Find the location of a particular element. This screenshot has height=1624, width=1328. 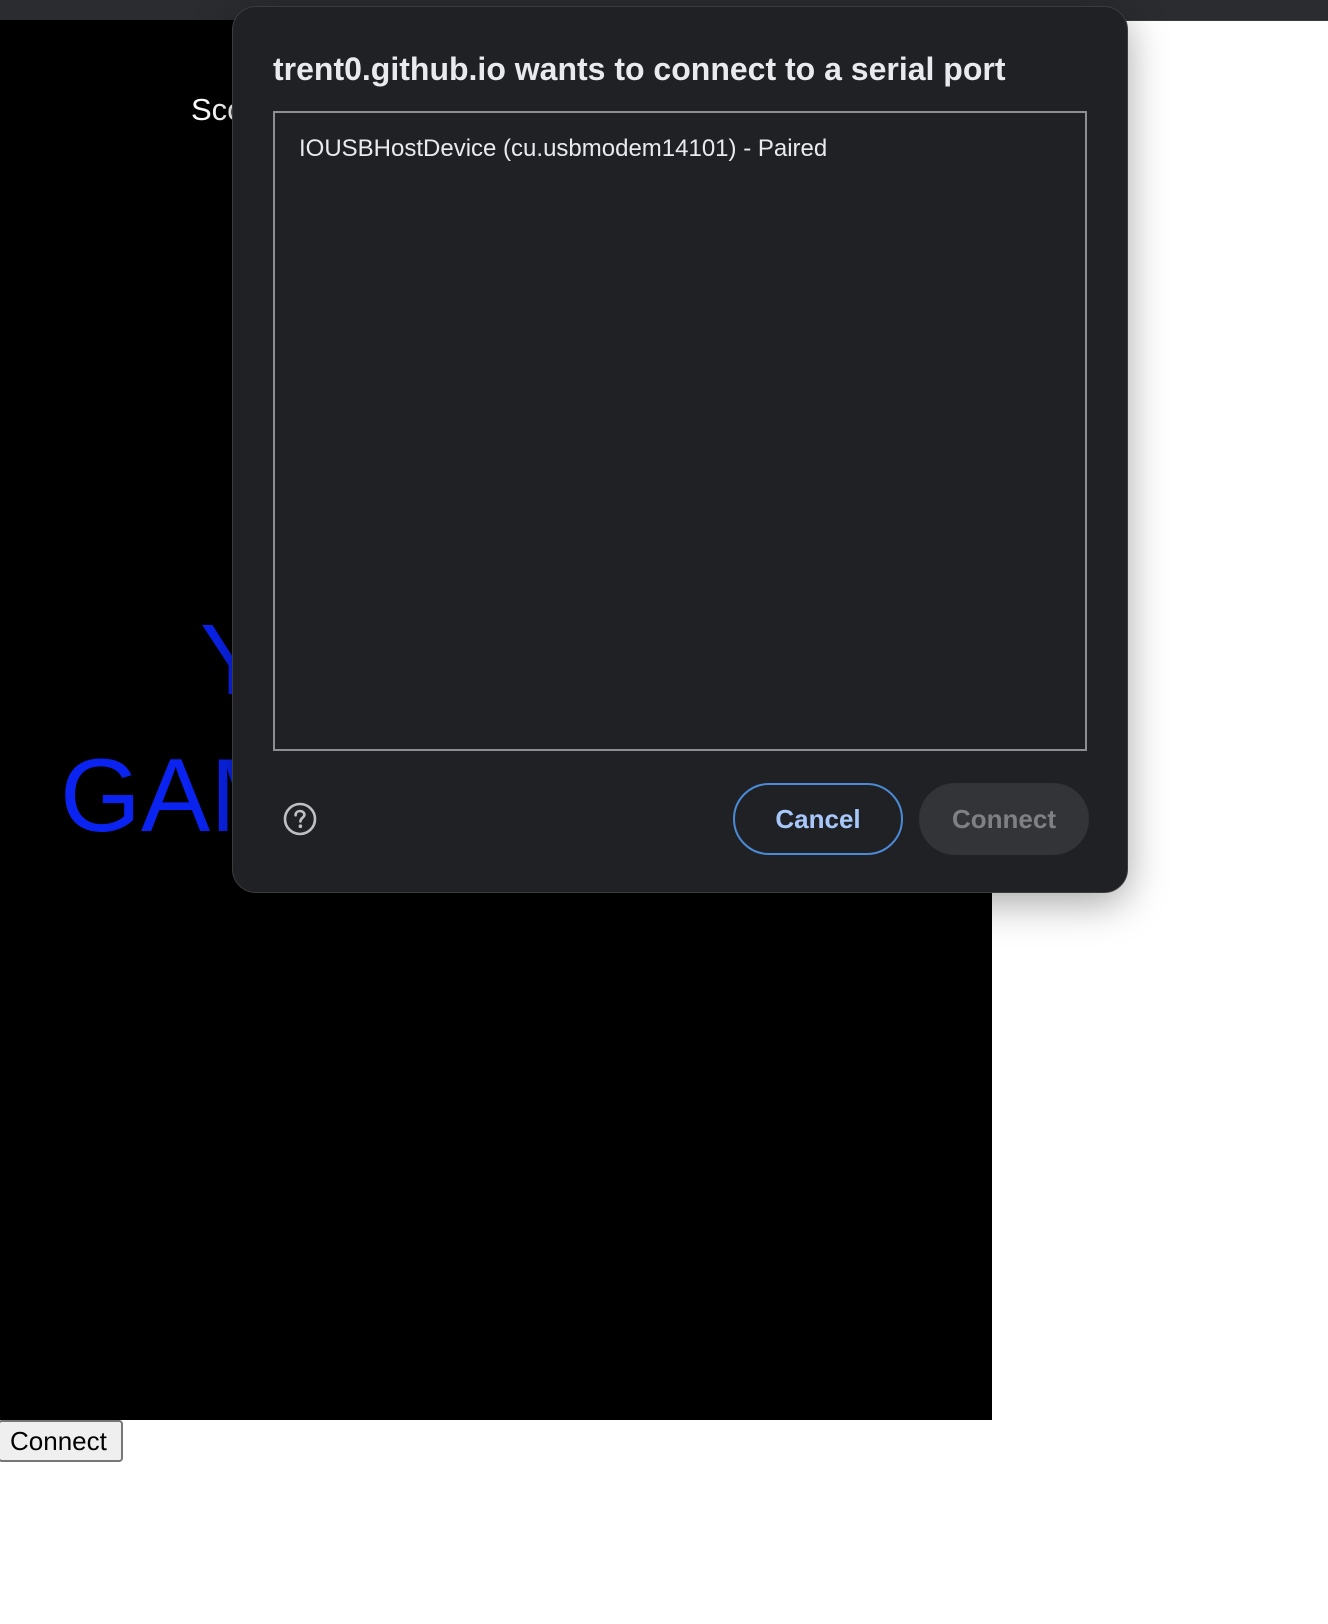

connect-button: Connect is located at coordinates (1004, 819).